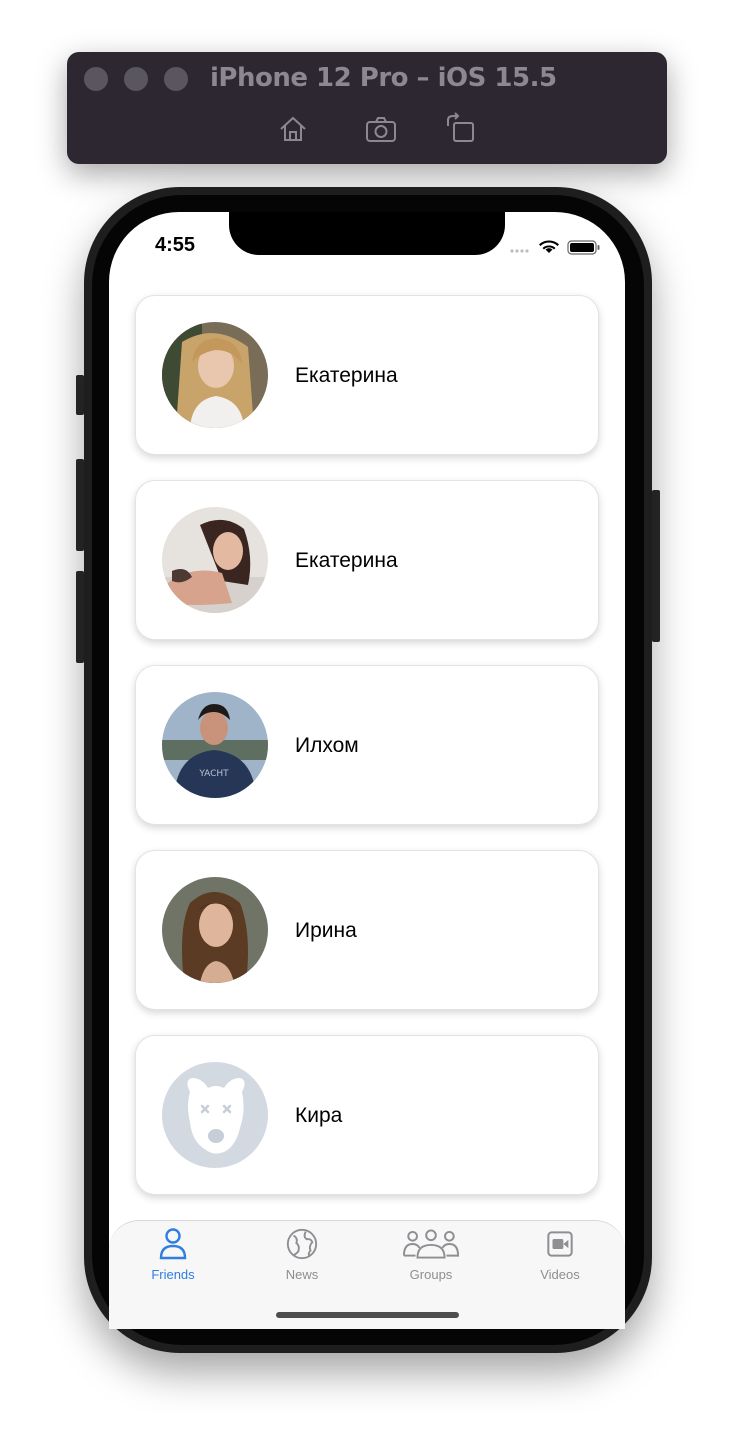 The width and height of the screenshot is (734, 1442). I want to click on friend-card: YACHT Илхом, so click(367, 745).